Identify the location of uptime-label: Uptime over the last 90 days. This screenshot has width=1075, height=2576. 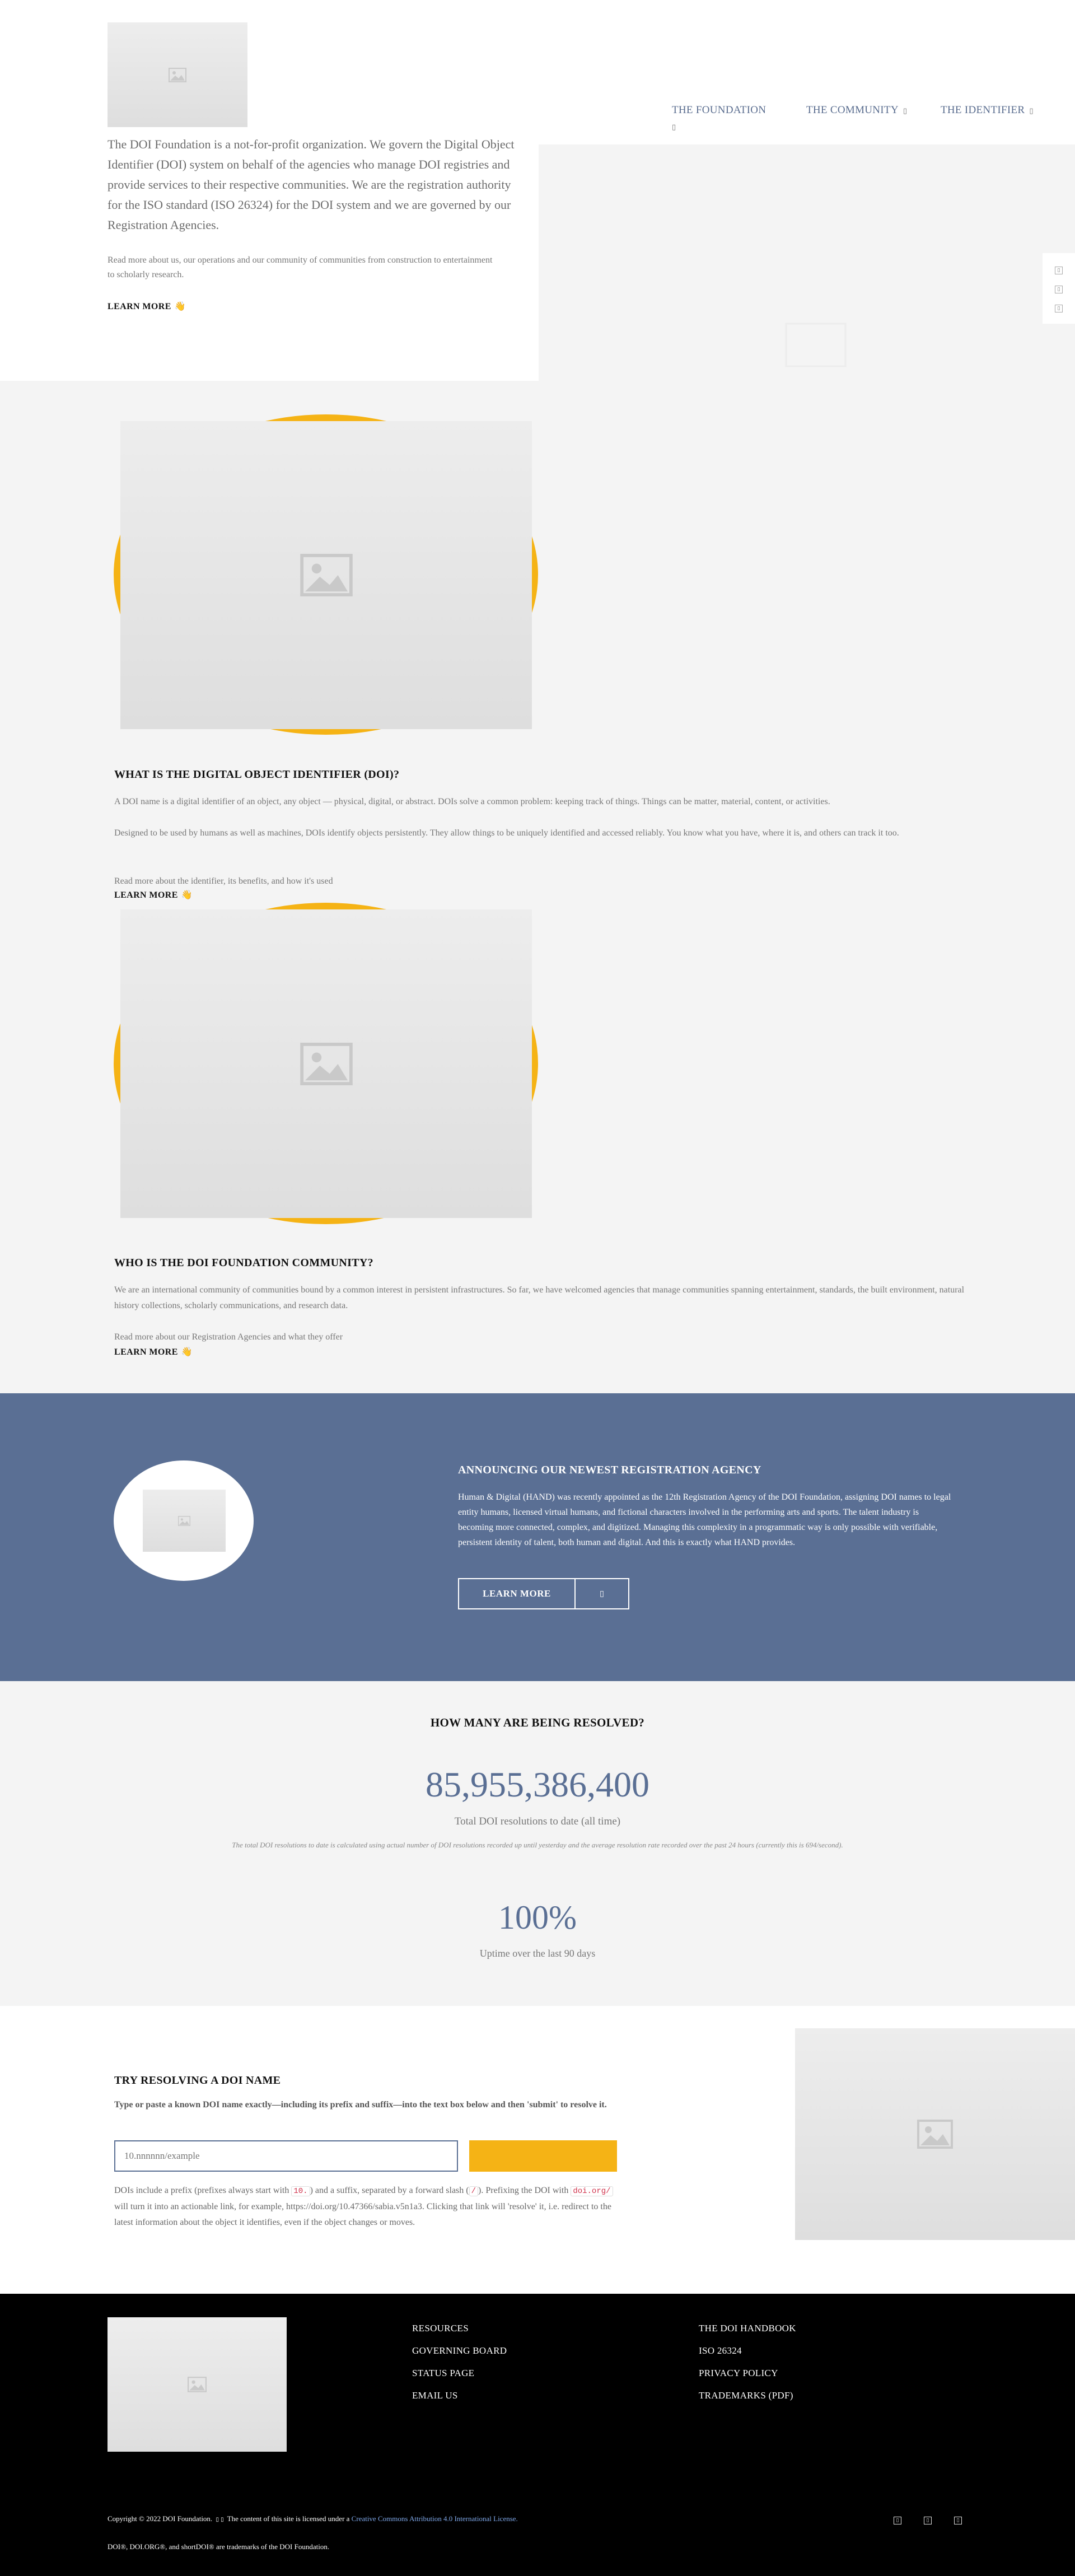
(537, 1954).